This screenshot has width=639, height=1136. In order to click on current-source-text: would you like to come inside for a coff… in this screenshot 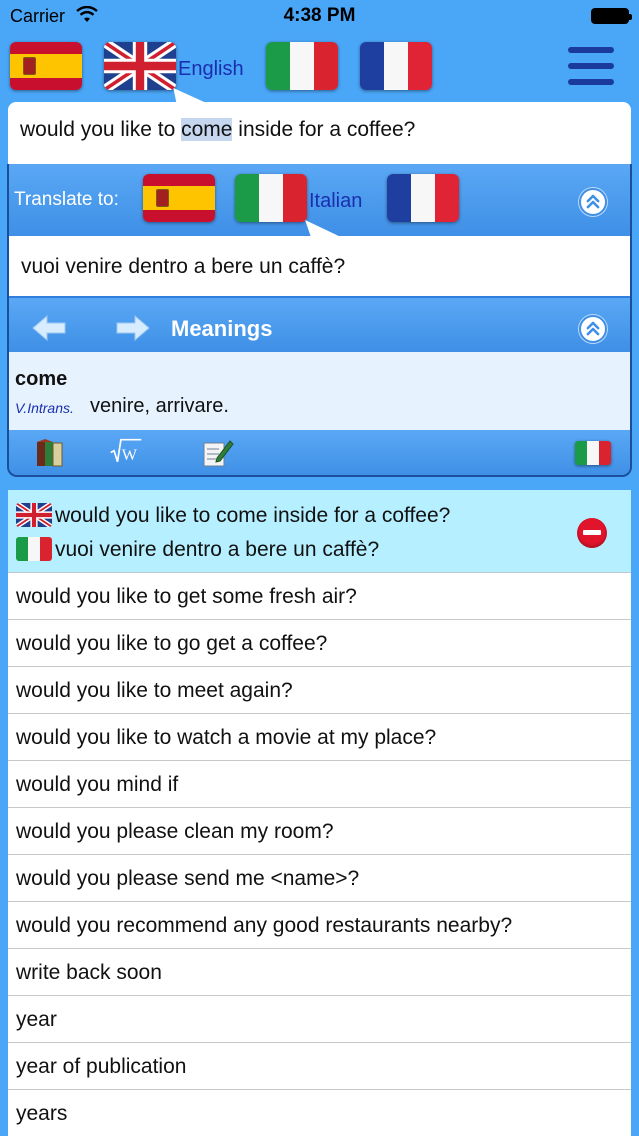, I will do `click(253, 515)`.